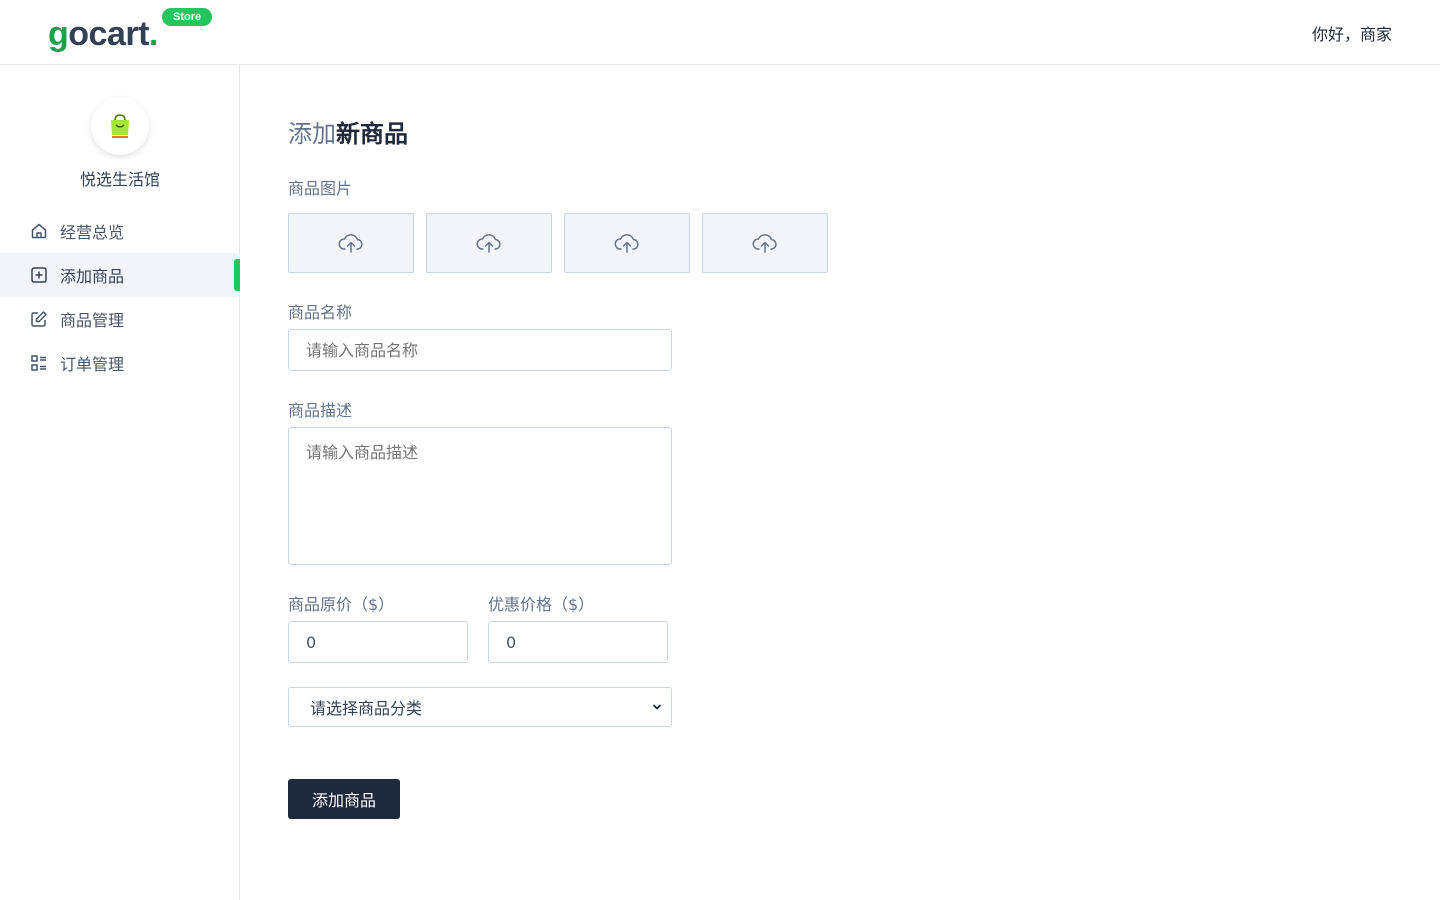 The height and width of the screenshot is (900, 1440). Describe the element at coordinates (1351, 34) in the screenshot. I see `greeting-text: 你好，商家` at that location.